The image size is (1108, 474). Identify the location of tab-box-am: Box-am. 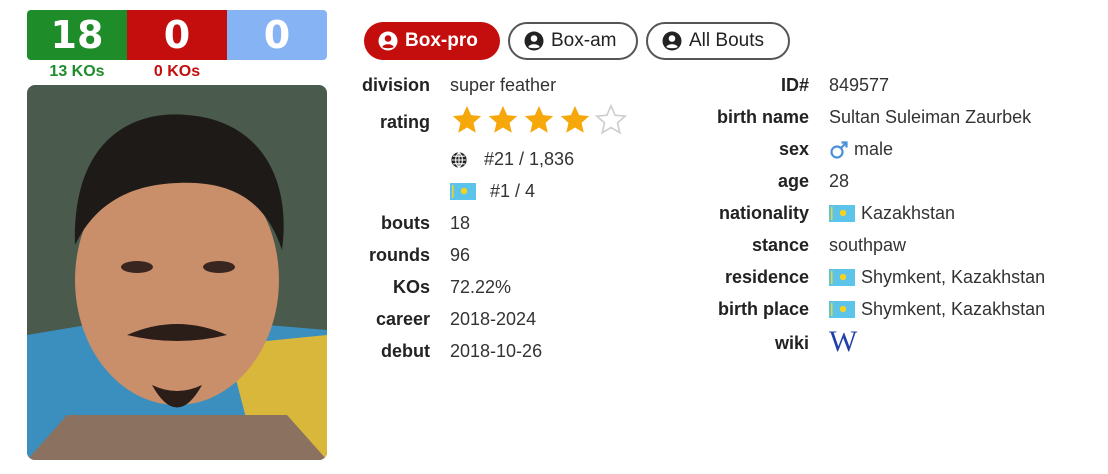
(573, 41).